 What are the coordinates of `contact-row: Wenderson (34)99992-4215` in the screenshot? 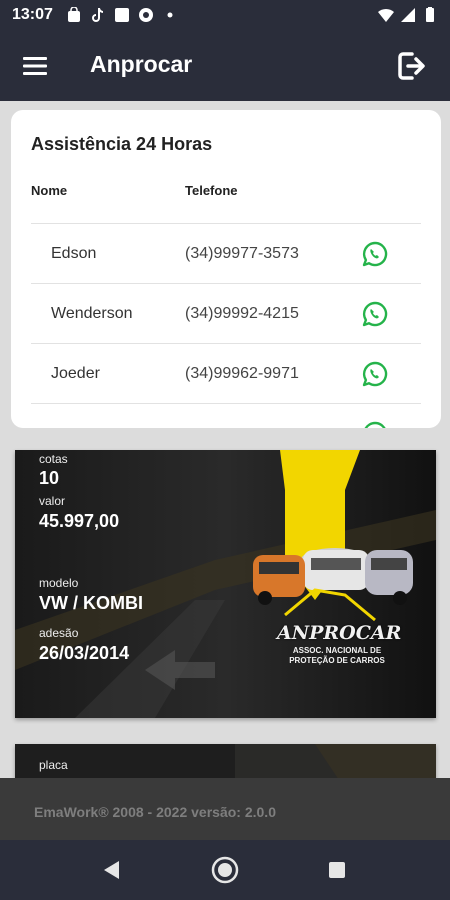 It's located at (226, 313).